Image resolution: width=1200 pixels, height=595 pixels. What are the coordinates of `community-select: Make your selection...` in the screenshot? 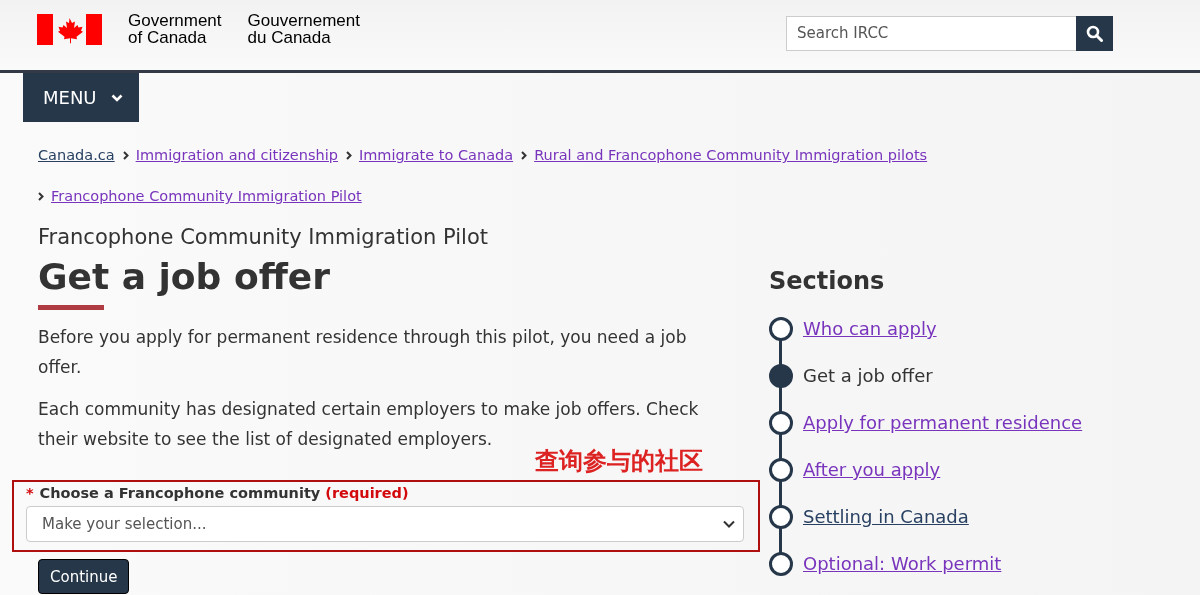 It's located at (385, 524).